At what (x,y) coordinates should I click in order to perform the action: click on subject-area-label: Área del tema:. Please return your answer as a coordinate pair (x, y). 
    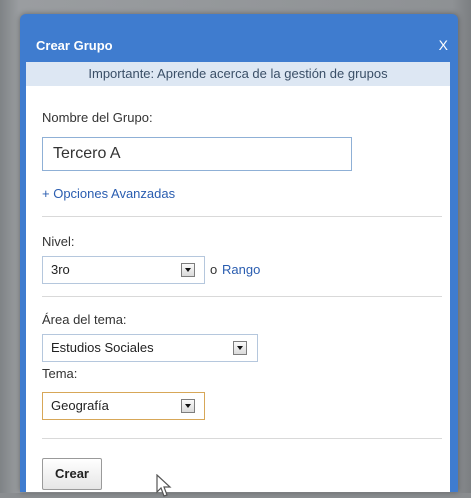
    Looking at the image, I should click on (84, 319).